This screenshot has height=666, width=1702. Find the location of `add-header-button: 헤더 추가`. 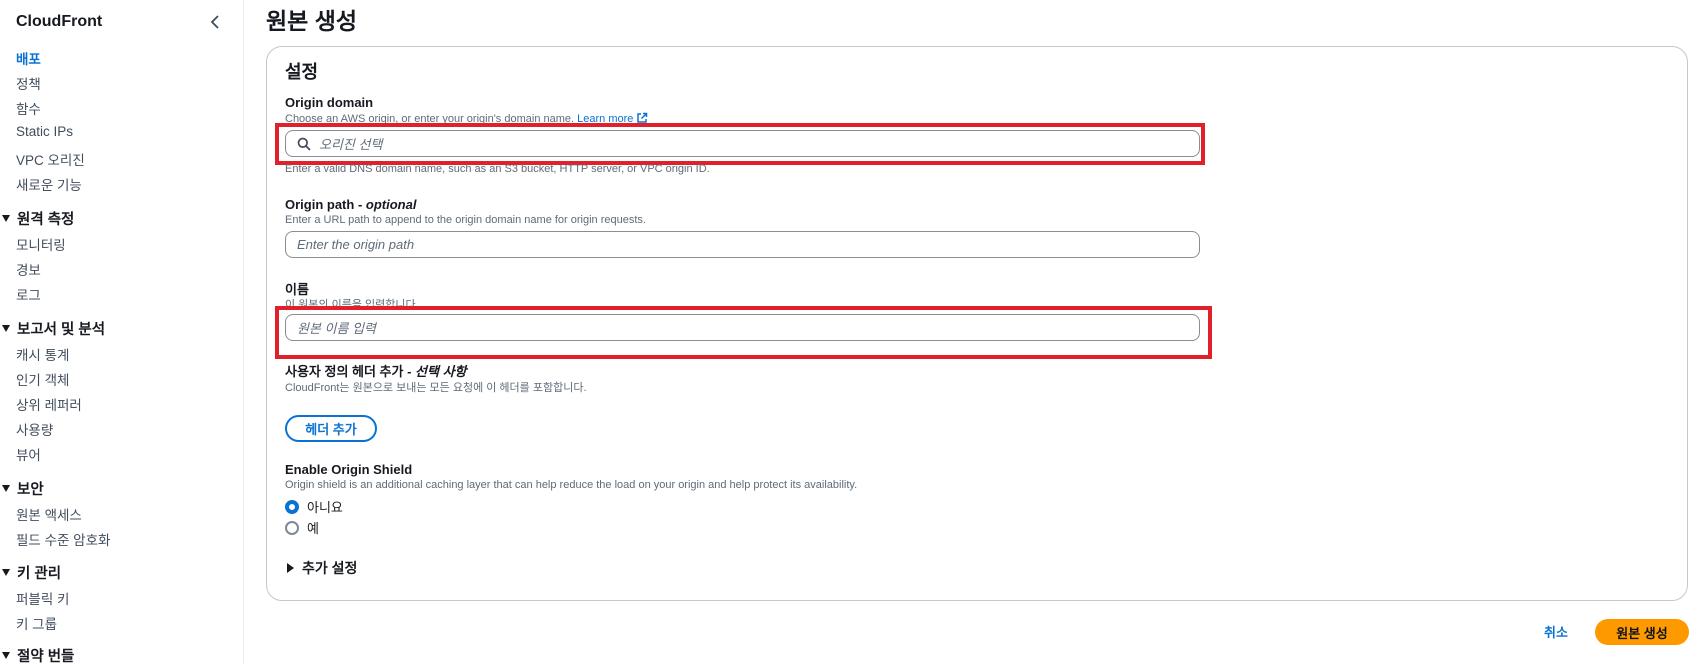

add-header-button: 헤더 추가 is located at coordinates (331, 428).